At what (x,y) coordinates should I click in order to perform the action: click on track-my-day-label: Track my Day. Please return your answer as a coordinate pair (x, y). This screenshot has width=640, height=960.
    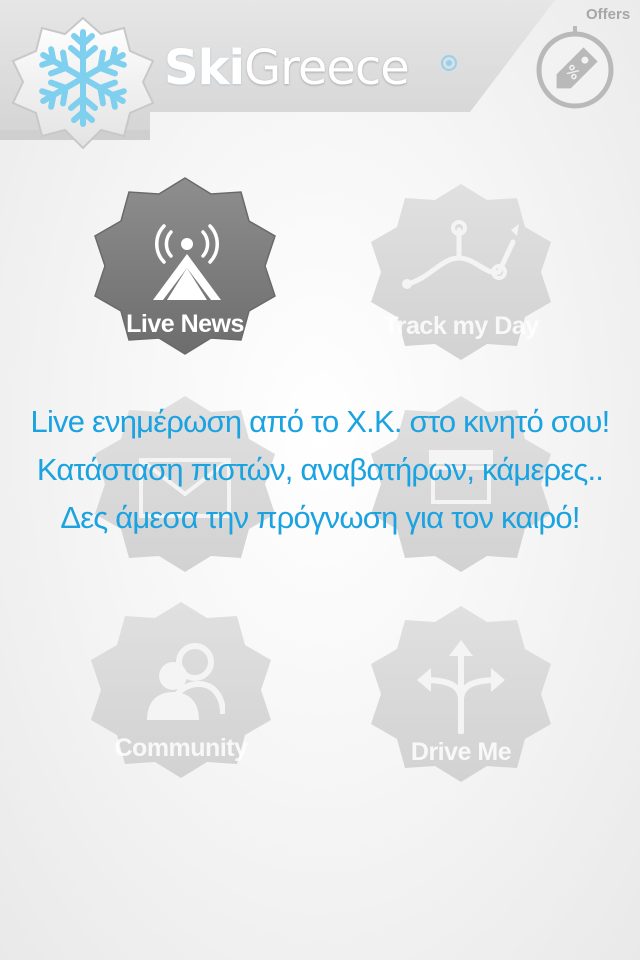
    Looking at the image, I should click on (461, 326).